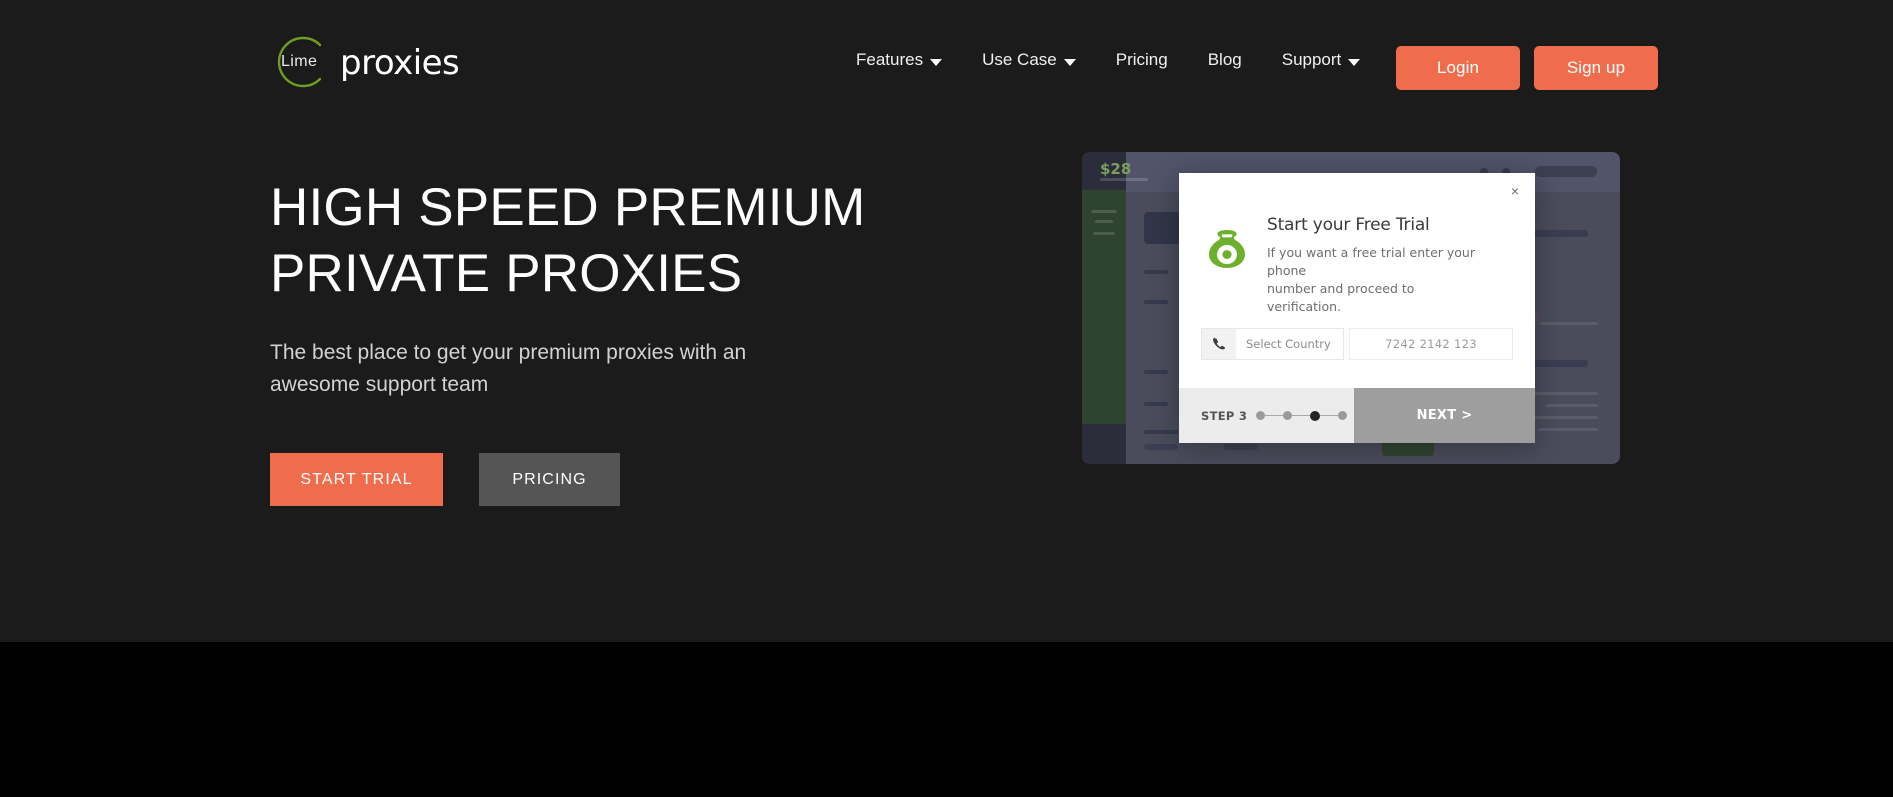 The height and width of the screenshot is (797, 1893). I want to click on brand-lime-label: Lime, so click(299, 61).